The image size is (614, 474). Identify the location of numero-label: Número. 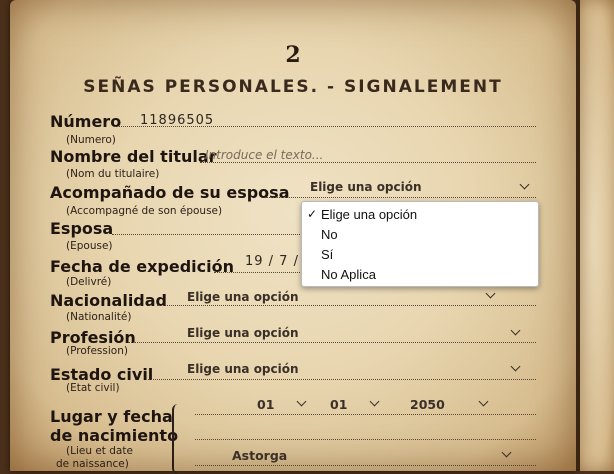
(86, 121).